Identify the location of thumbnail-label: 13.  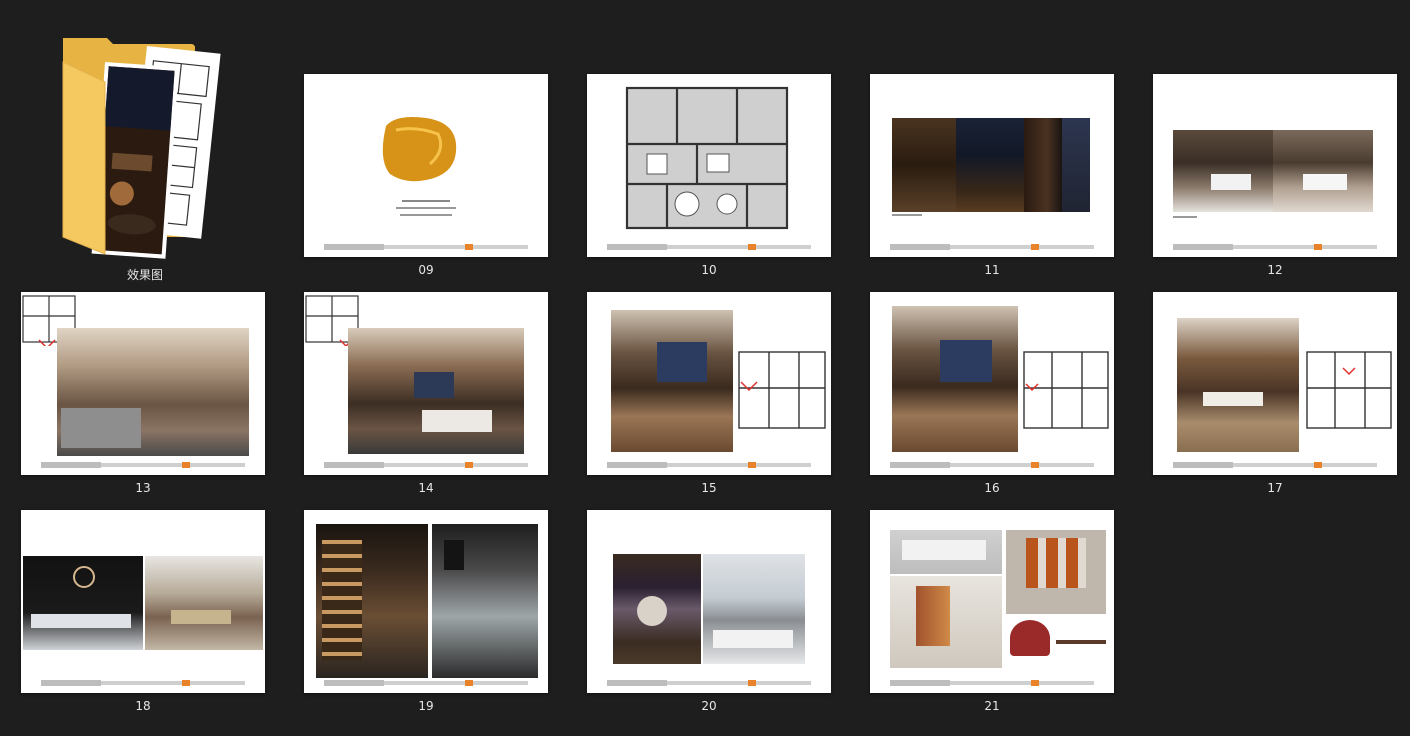
(143, 488).